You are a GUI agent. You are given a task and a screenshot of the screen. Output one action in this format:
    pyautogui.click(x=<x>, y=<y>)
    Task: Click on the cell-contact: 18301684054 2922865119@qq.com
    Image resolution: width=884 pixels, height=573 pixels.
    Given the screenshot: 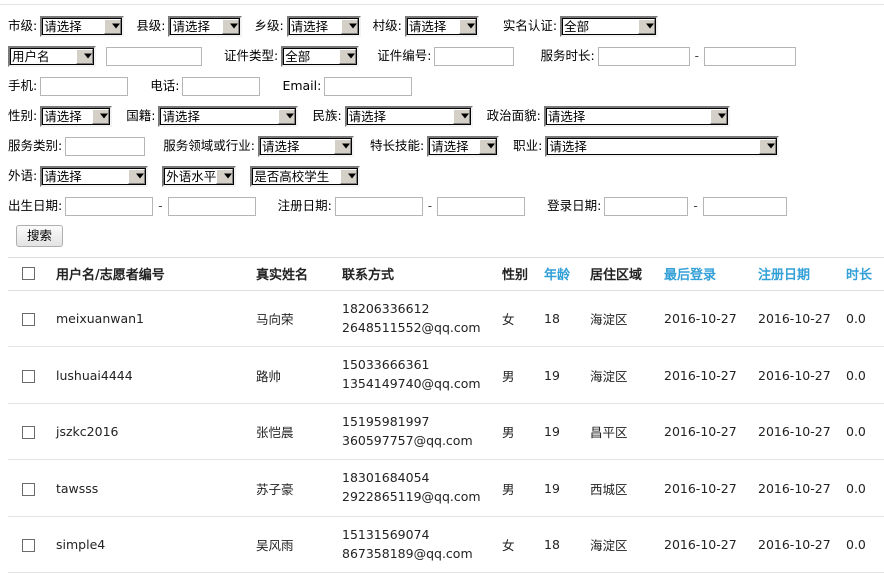 What is the action you would take?
    pyautogui.click(x=422, y=488)
    